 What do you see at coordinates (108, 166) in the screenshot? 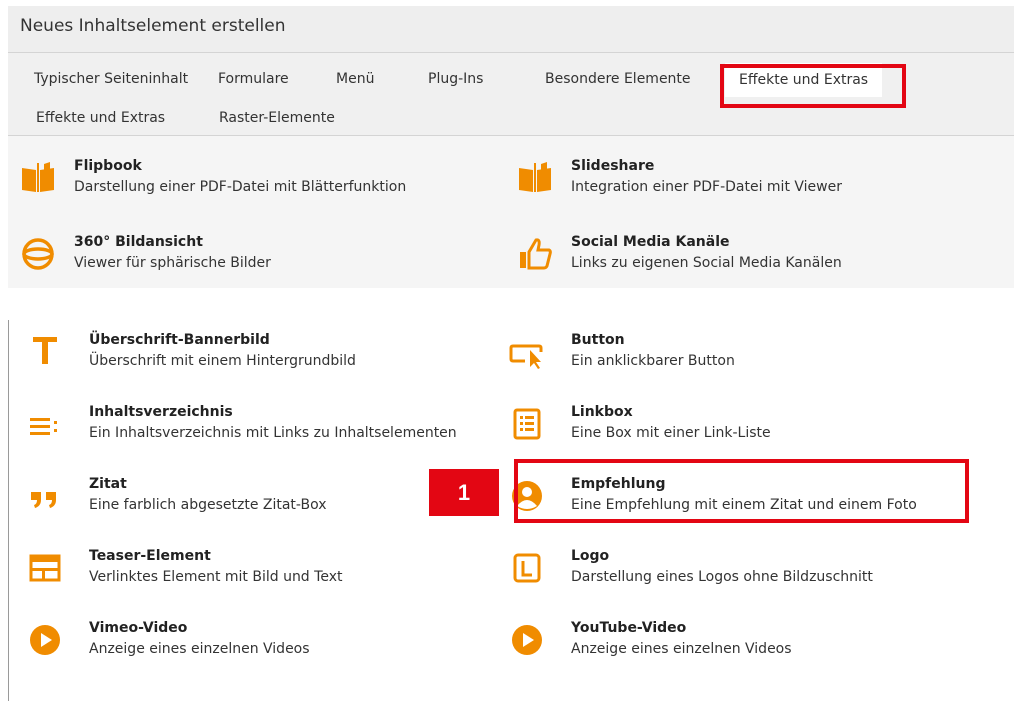
I see `element-title: Flipbook` at bounding box center [108, 166].